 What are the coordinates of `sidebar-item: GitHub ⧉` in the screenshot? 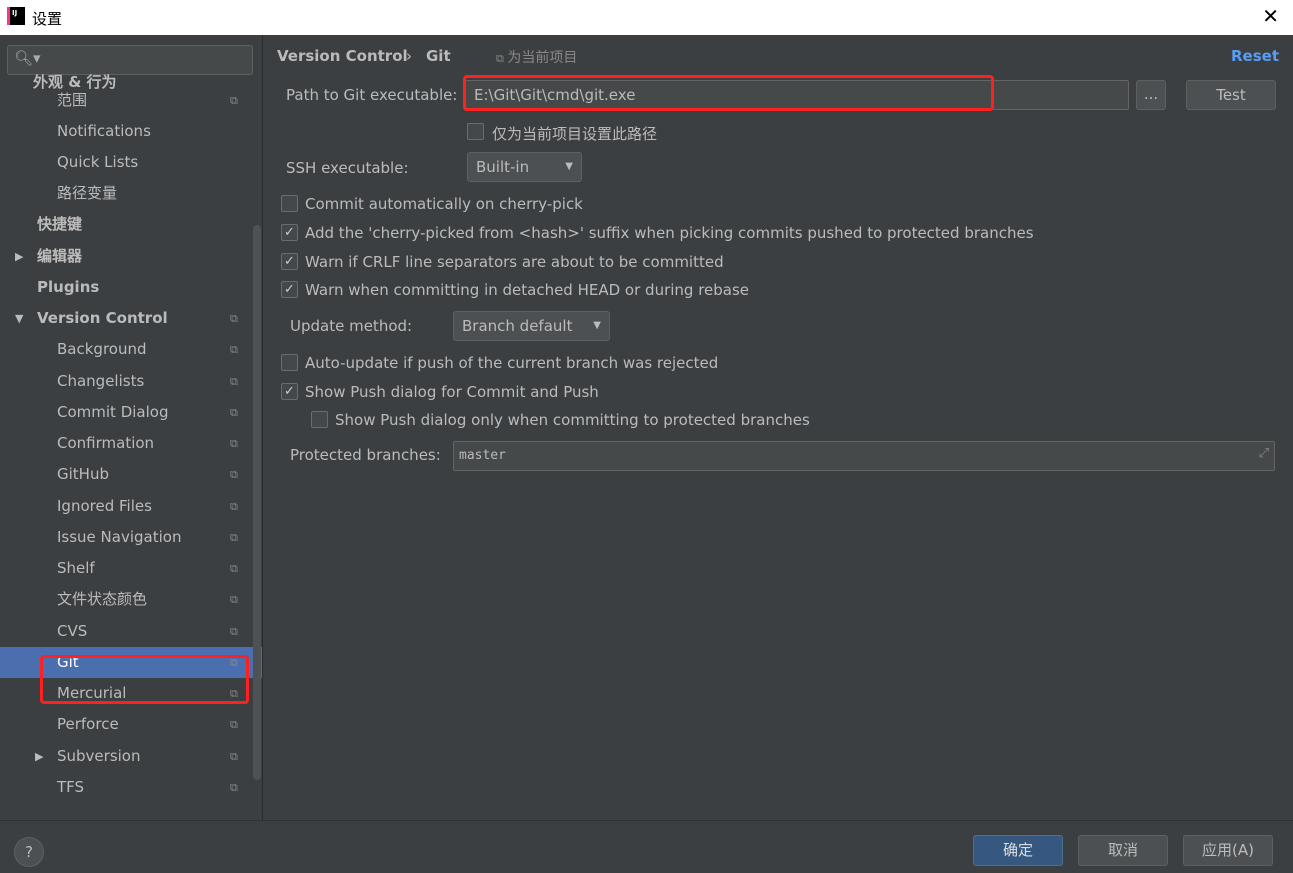 It's located at (131, 474).